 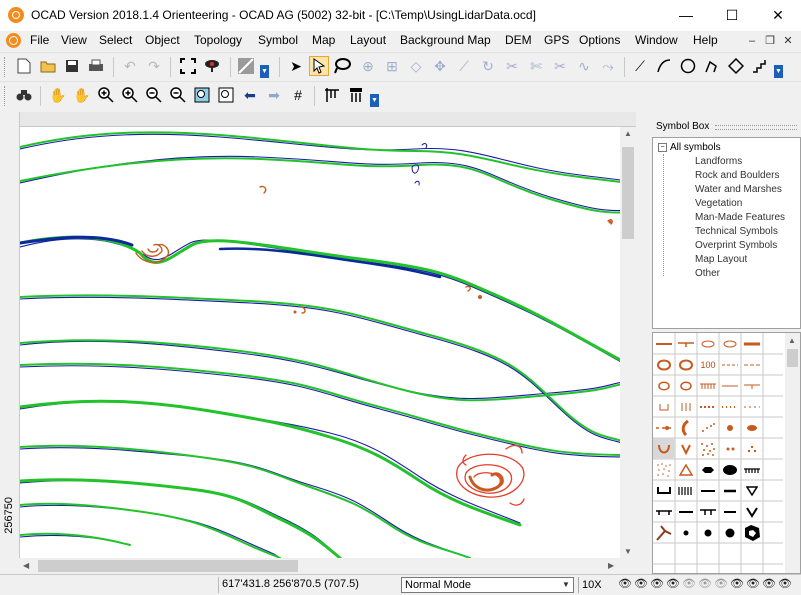 I want to click on symbol-ruined-wall, so click(x=752, y=385).